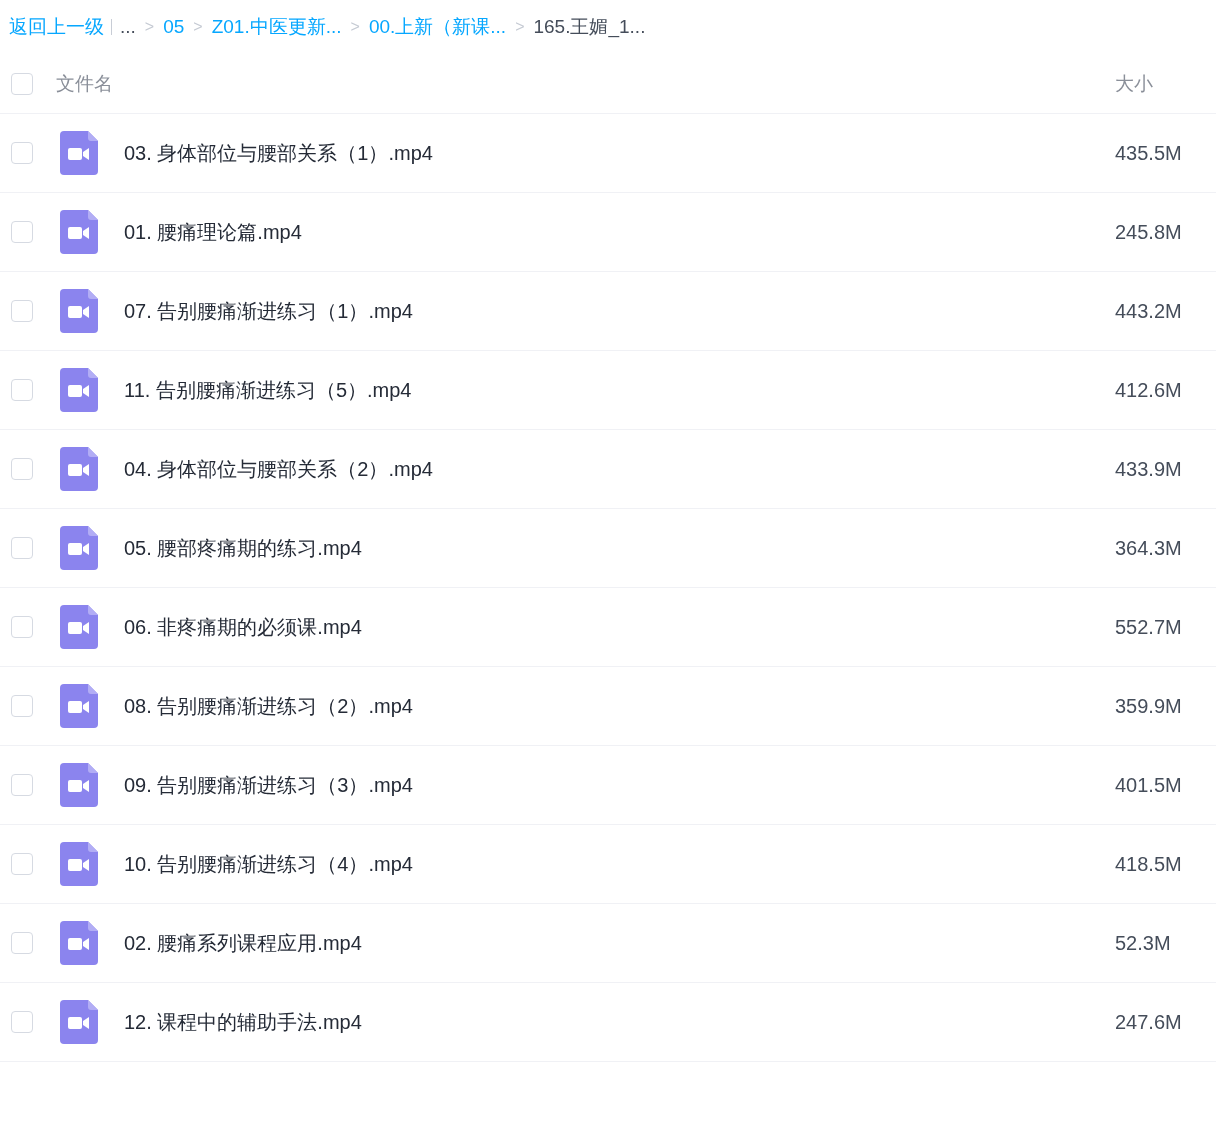 The image size is (1216, 1147). Describe the element at coordinates (619, 943) in the screenshot. I see `file-name: 02. 腰痛系列课程应用.mp4` at that location.